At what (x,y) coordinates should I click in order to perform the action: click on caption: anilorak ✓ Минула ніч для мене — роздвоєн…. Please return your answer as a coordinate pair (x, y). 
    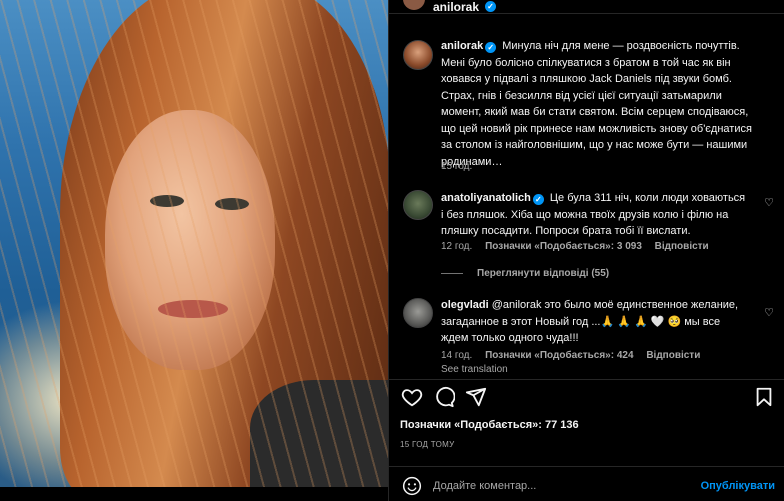
    Looking at the image, I should click on (600, 104).